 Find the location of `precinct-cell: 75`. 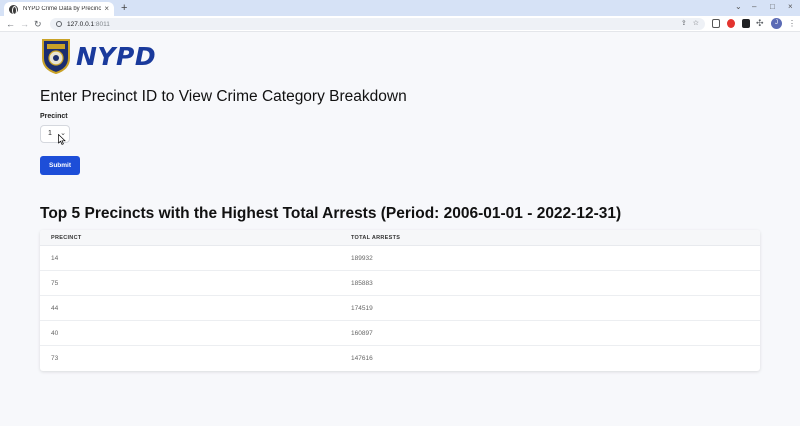

precinct-cell: 75 is located at coordinates (55, 283).